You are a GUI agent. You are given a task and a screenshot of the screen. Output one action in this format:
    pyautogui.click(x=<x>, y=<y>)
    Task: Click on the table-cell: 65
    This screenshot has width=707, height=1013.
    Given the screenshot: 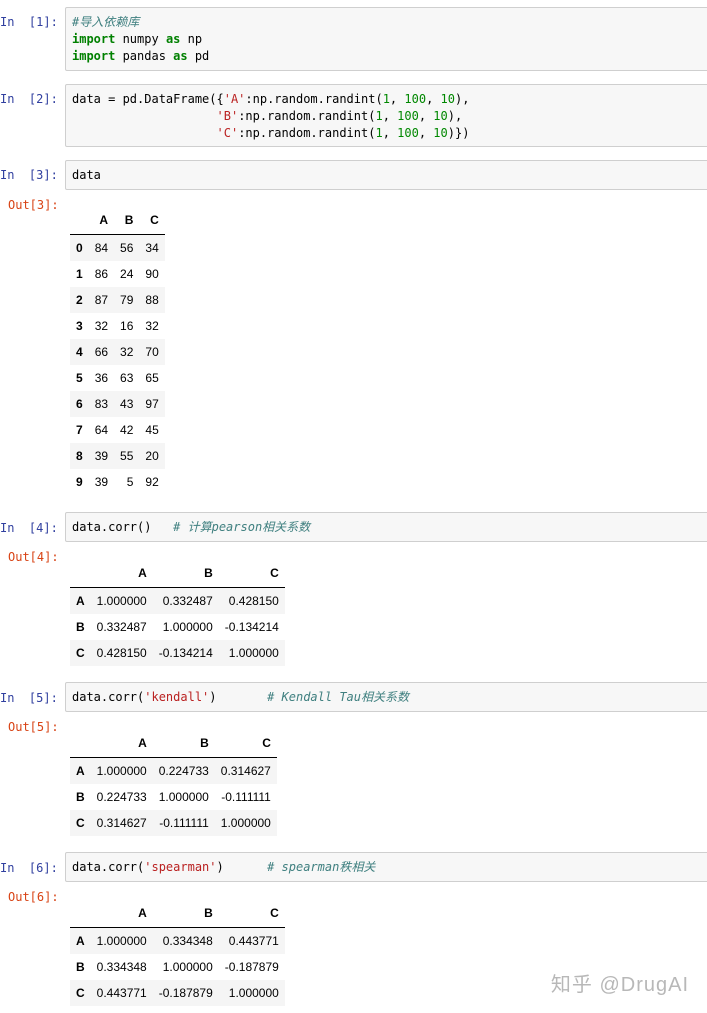 What is the action you would take?
    pyautogui.click(x=152, y=378)
    